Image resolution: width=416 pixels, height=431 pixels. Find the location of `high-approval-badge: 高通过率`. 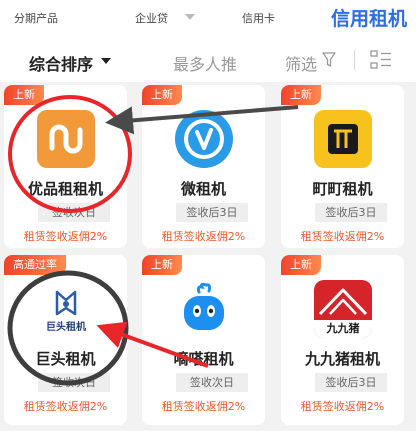

high-approval-badge: 高通过率 is located at coordinates (35, 265).